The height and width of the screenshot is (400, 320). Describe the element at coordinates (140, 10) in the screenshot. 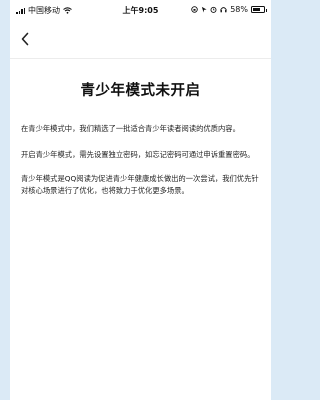

I see `status-bar: 中国移动 上午9:05 58%` at that location.